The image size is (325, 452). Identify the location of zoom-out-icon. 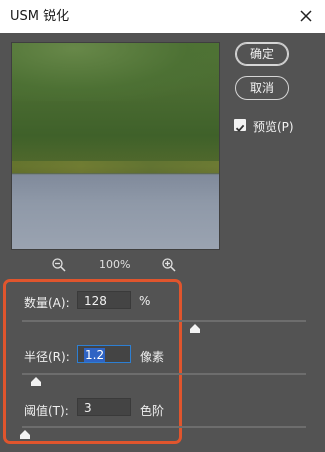
(59, 265).